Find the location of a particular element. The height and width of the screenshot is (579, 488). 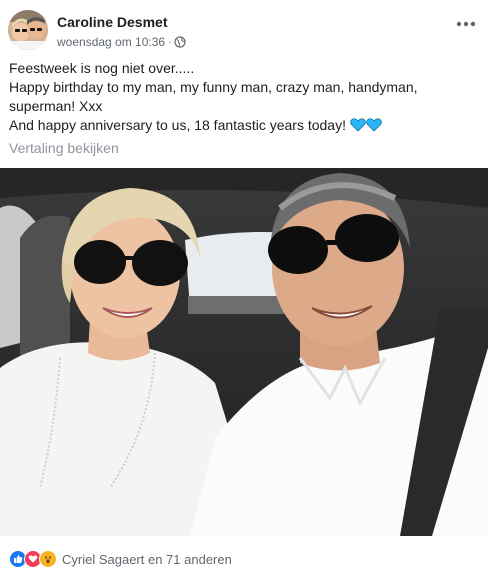

post-timestamp: woensdag om 10:36 is located at coordinates (111, 42).